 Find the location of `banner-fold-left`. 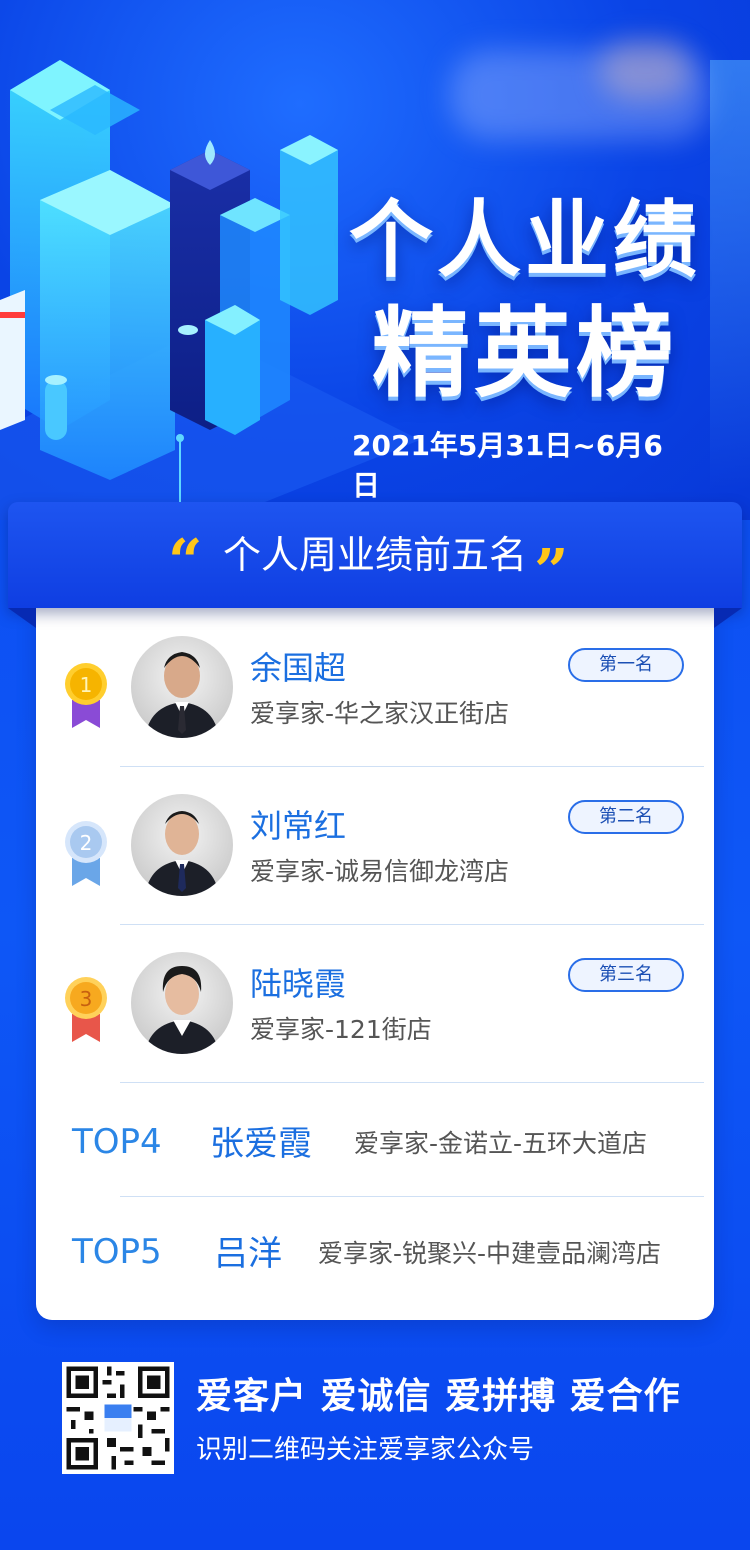

banner-fold-left is located at coordinates (22, 618).